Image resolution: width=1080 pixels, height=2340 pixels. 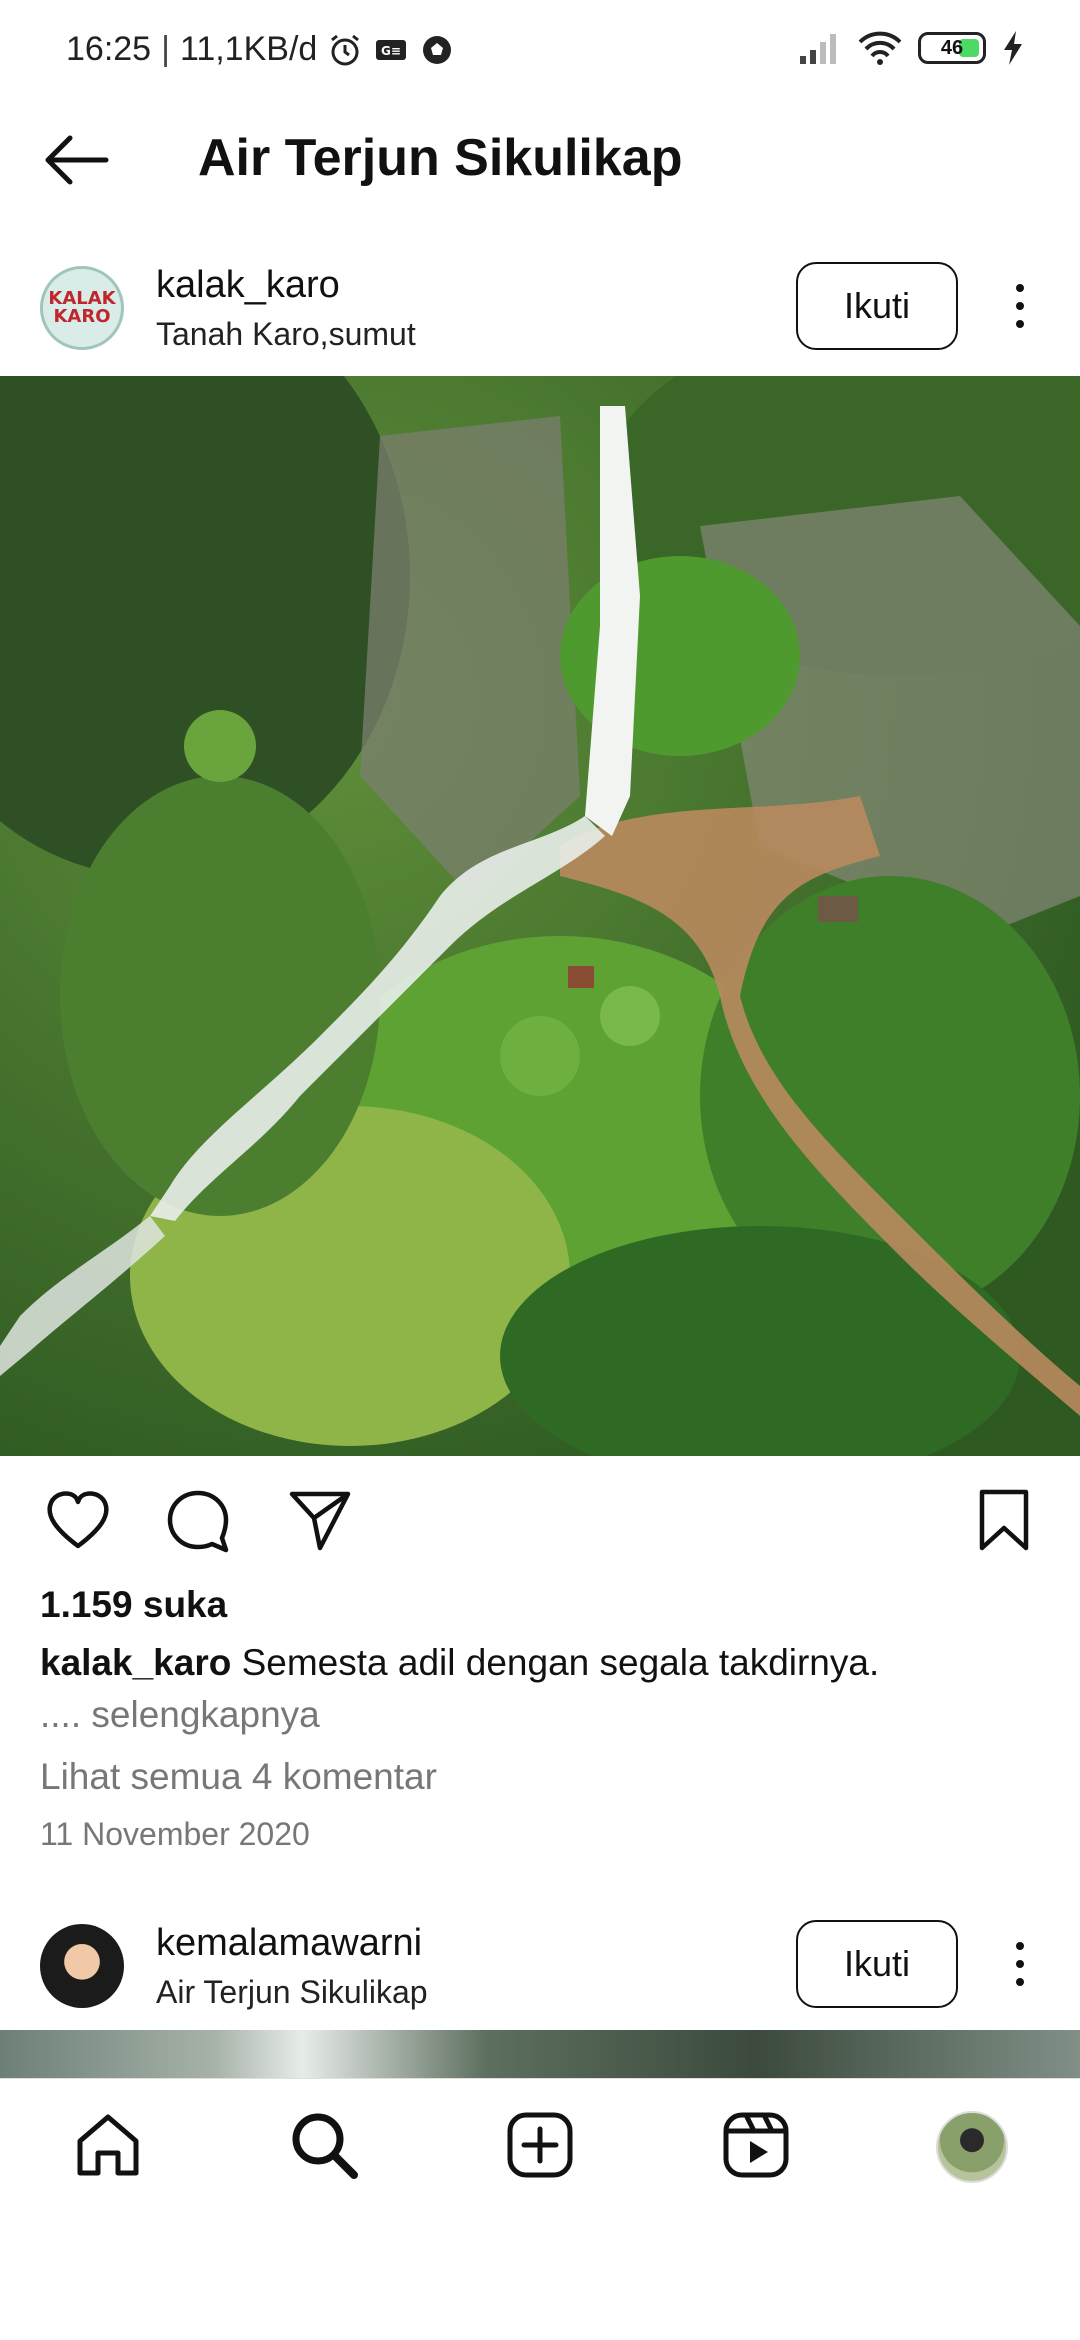 I want to click on wifi-icon, so click(x=880, y=48).